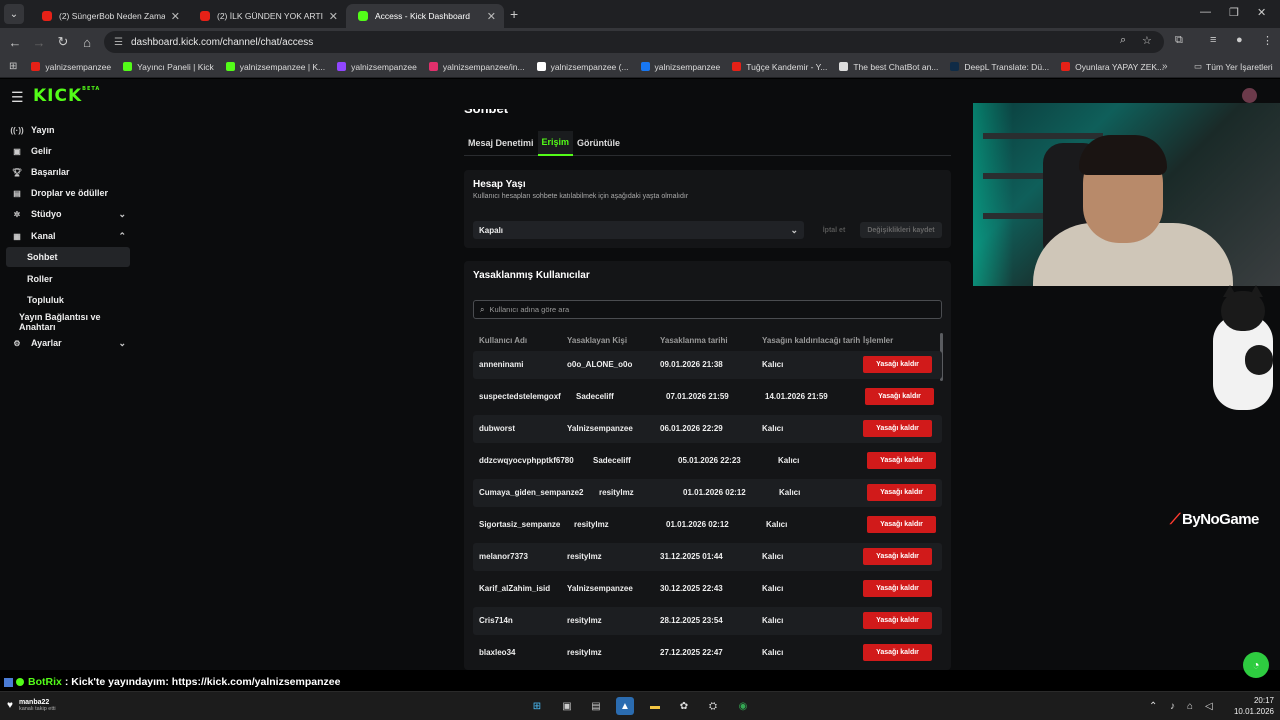 This screenshot has width=1280, height=720. Describe the element at coordinates (66, 96) in the screenshot. I see `kick-logo: KICKBETA` at that location.